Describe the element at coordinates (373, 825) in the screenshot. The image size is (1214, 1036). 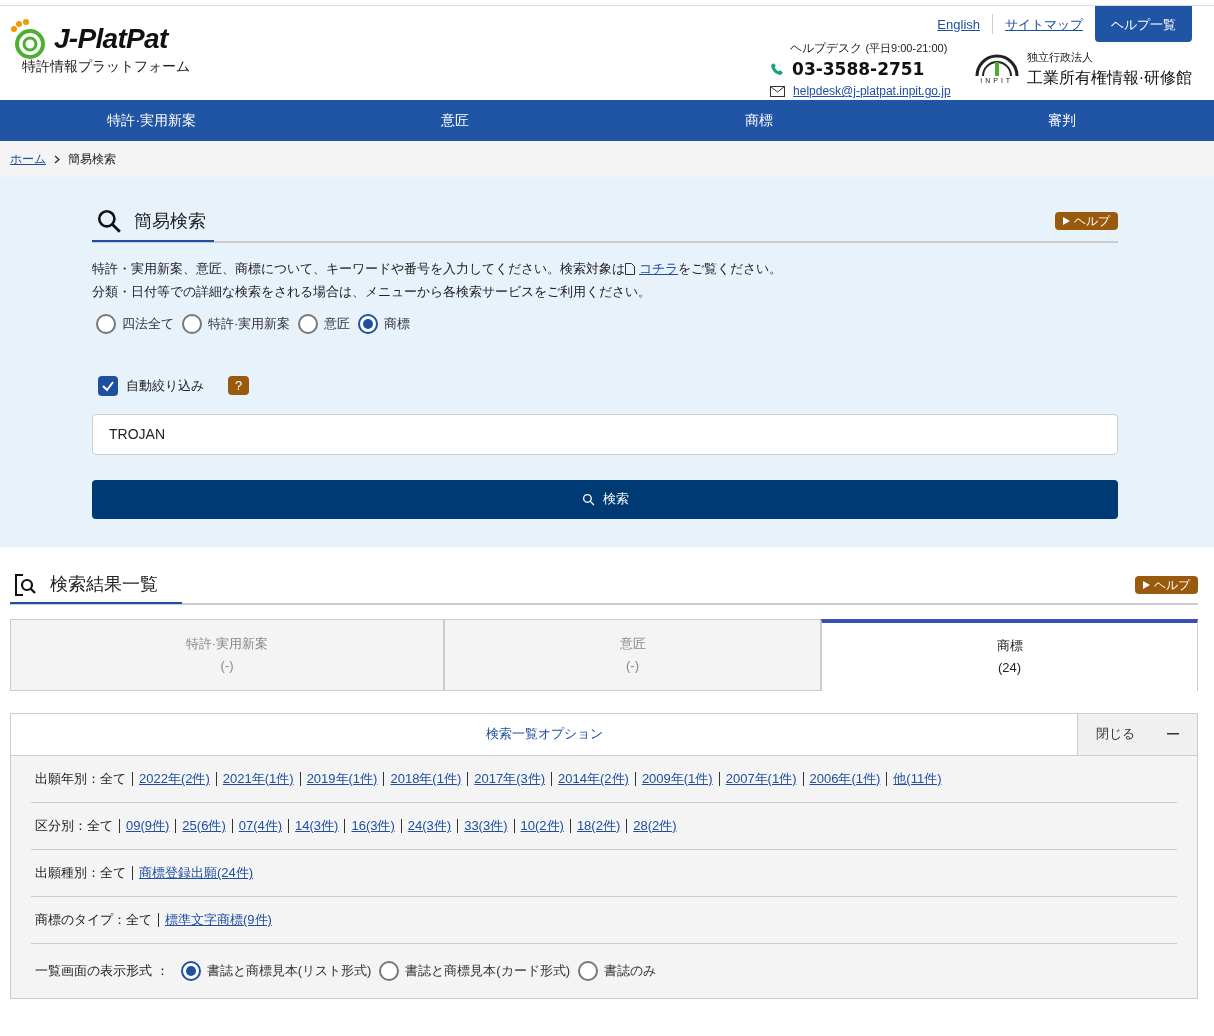
I see `filter-link: 16(3件)` at that location.